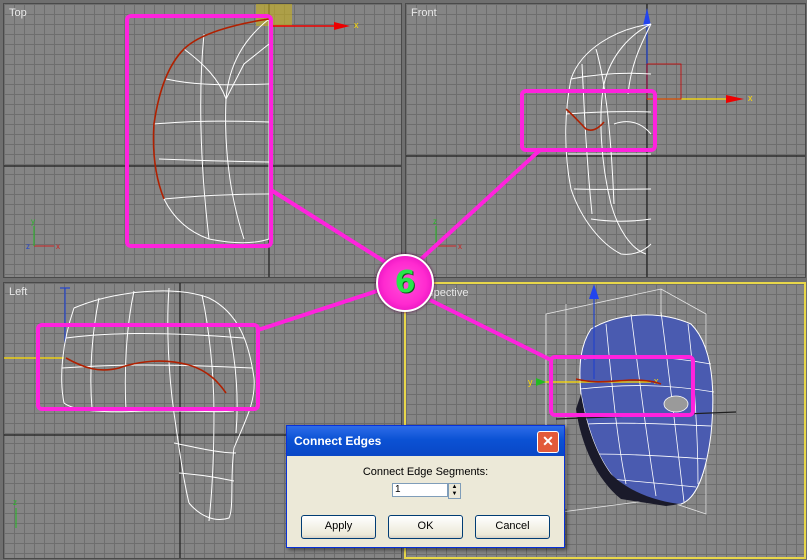 The height and width of the screenshot is (560, 807). Describe the element at coordinates (425, 441) in the screenshot. I see `dialog-titlebar: Connect Edges ✕` at that location.